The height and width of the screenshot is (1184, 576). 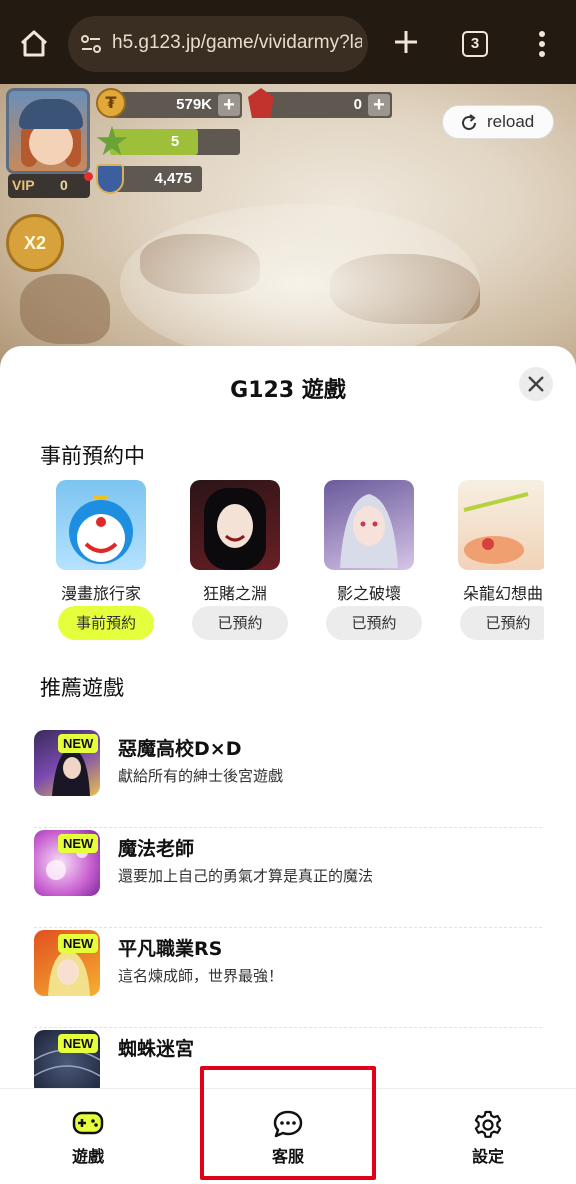 What do you see at coordinates (106, 623) in the screenshot?
I see `reserve-button: 事前預約` at bounding box center [106, 623].